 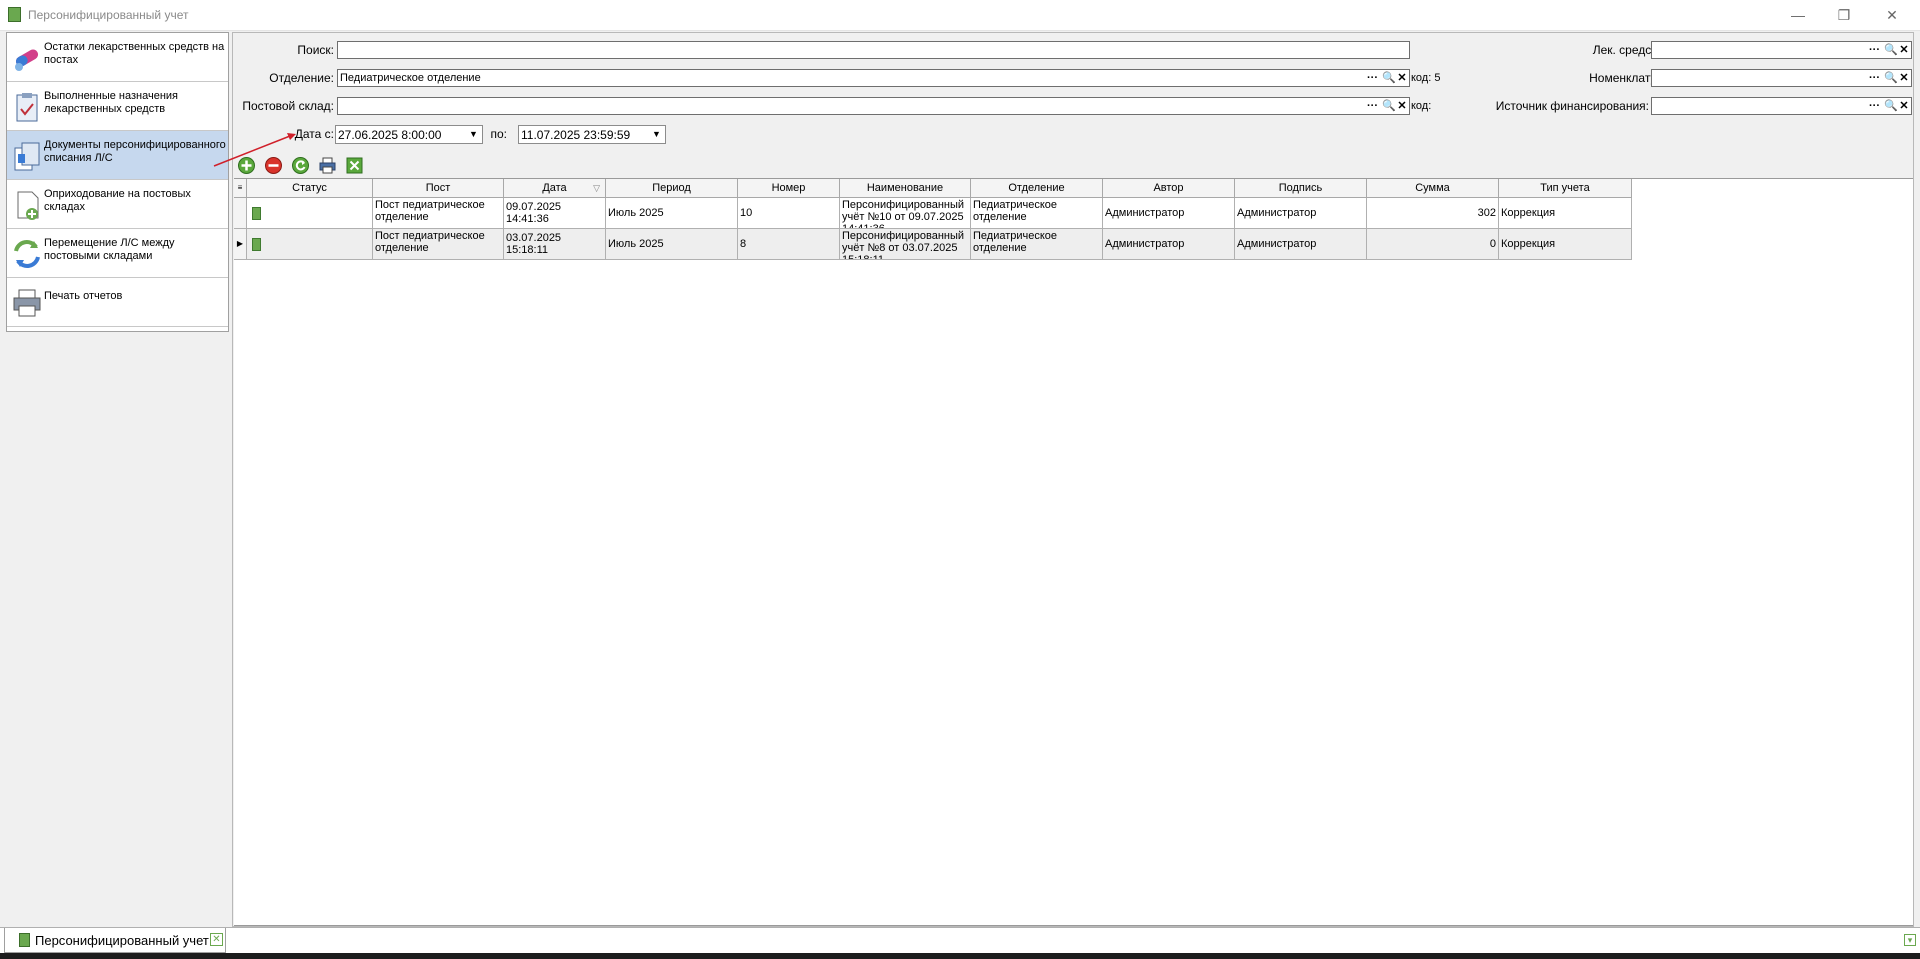 What do you see at coordinates (960, 940) in the screenshot?
I see `document-tab-bar: Персонифицированный учет ✕ ▾` at bounding box center [960, 940].